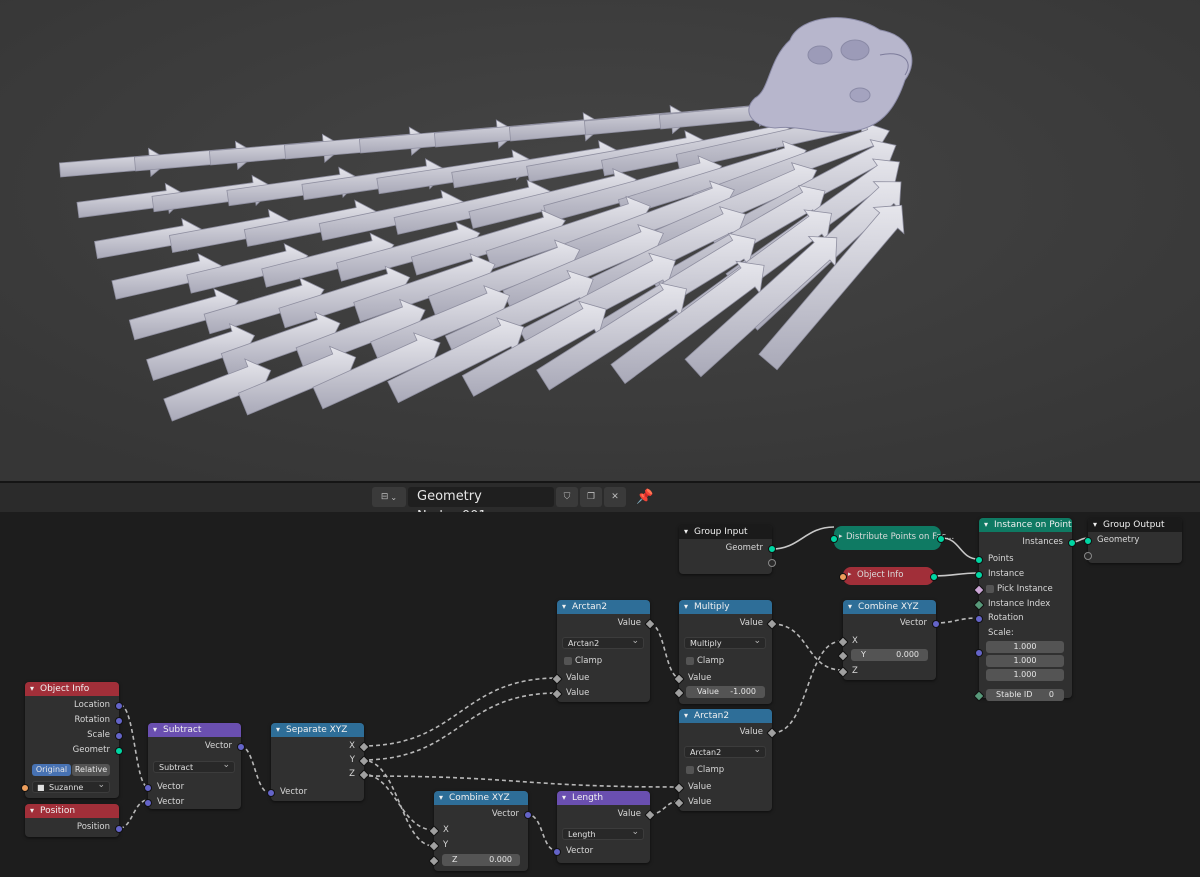 This screenshot has width=1200, height=877. Describe the element at coordinates (481, 860) in the screenshot. I see `z-value-field: Z 0.000` at that location.